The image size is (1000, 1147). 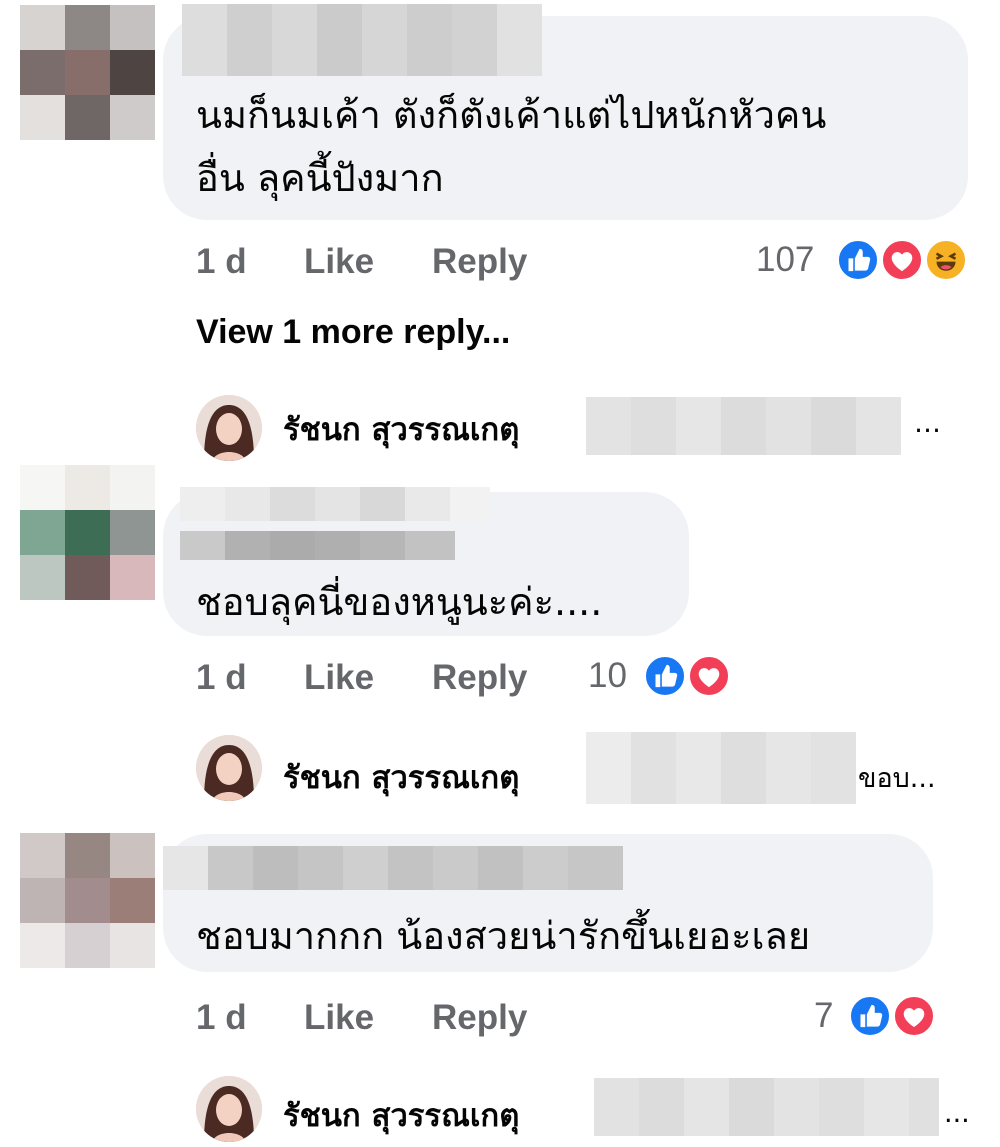 What do you see at coordinates (785, 260) in the screenshot?
I see `reaction-count: 107` at bounding box center [785, 260].